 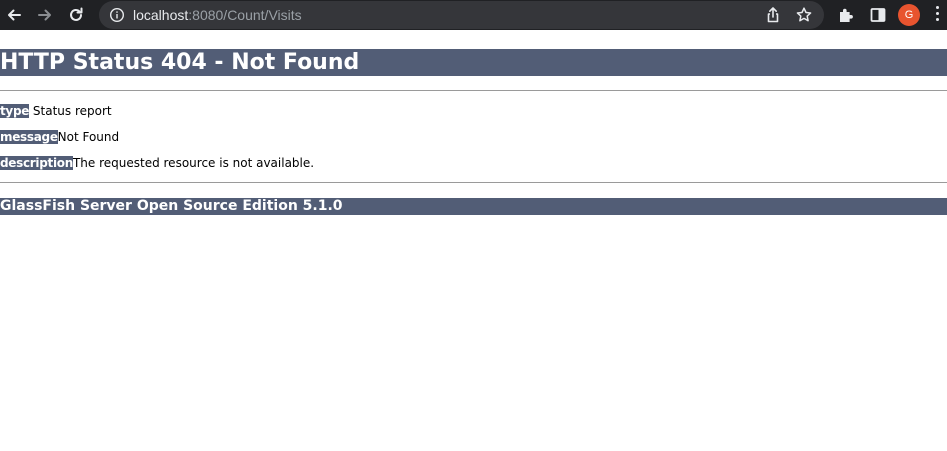 I want to click on back-button, so click(x=14, y=15).